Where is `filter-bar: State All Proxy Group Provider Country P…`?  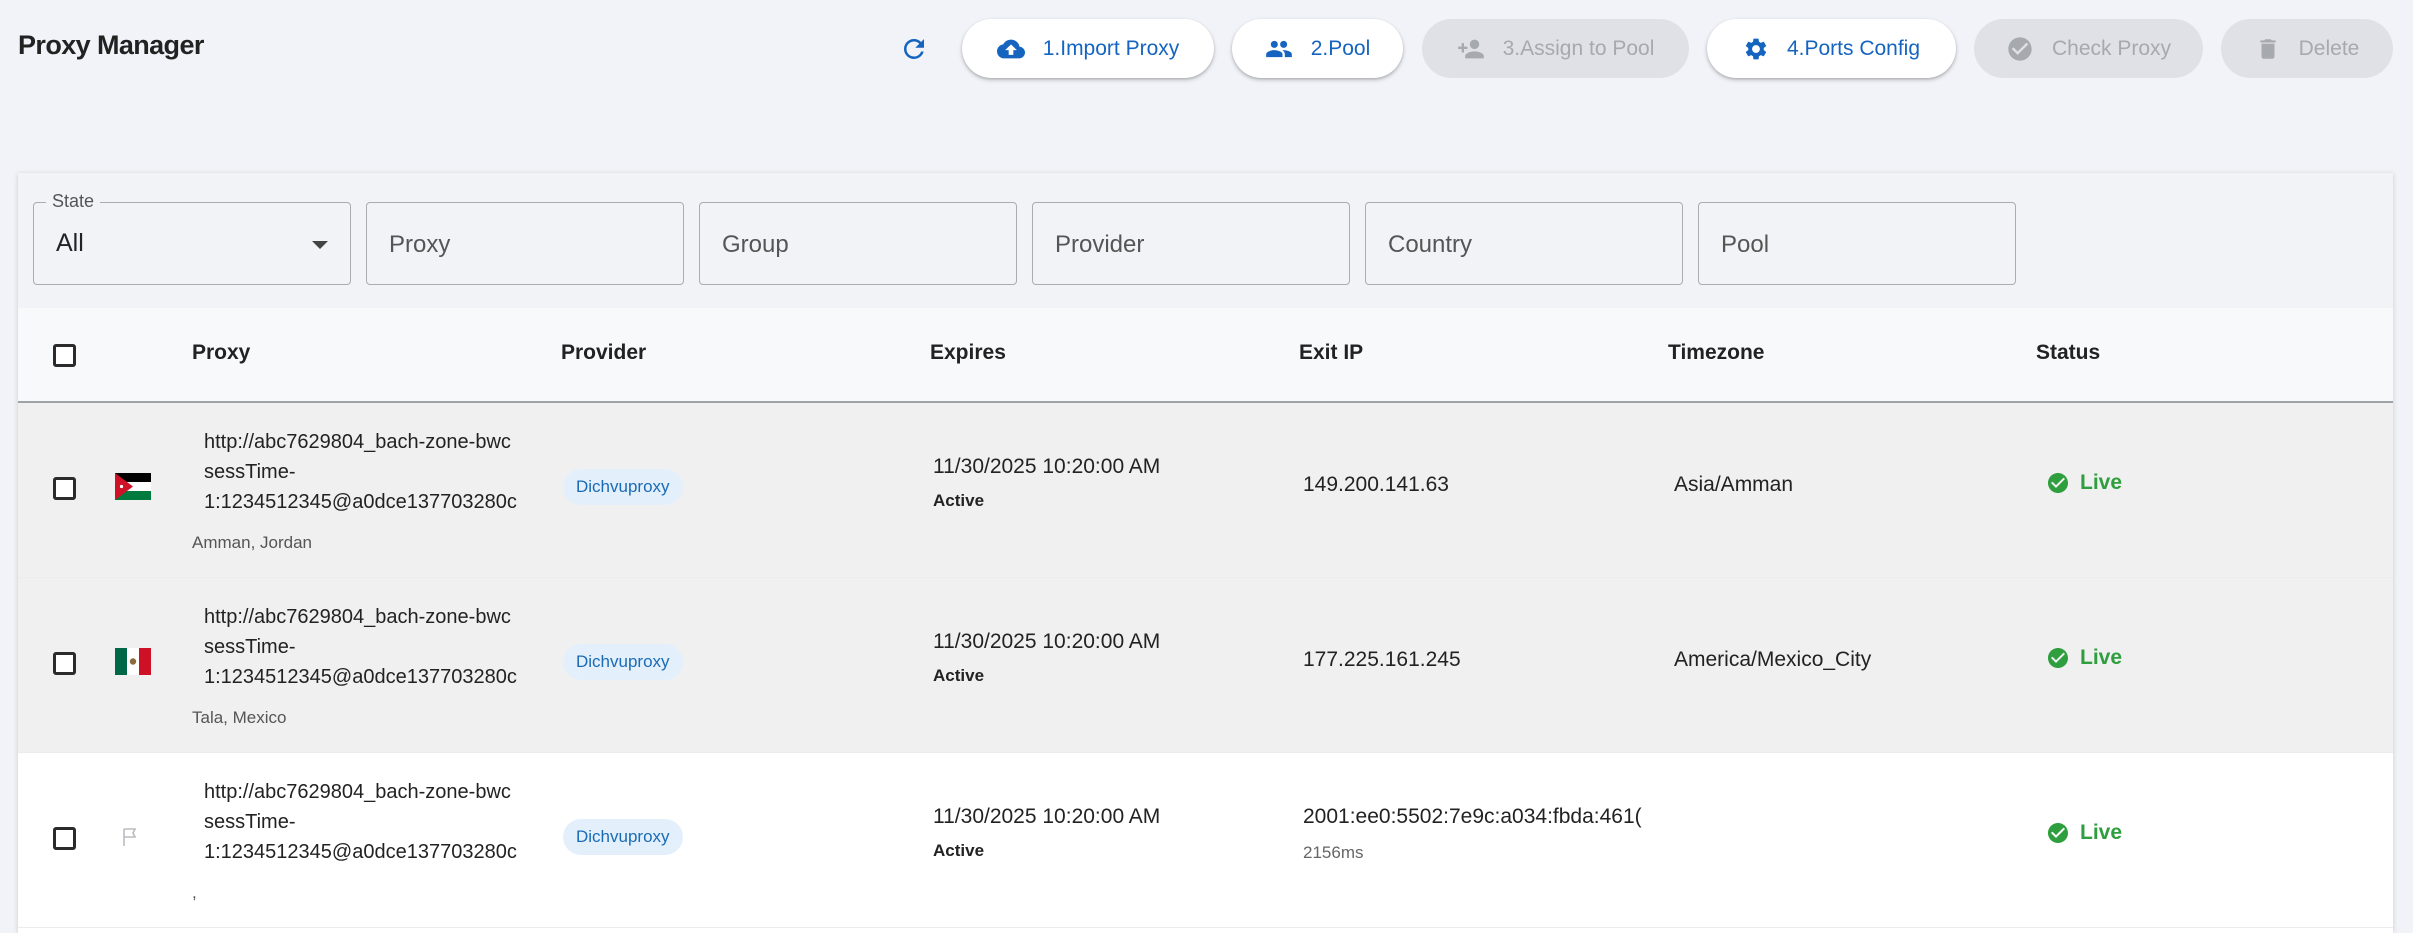 filter-bar: State All Proxy Group Provider Country P… is located at coordinates (1205, 240).